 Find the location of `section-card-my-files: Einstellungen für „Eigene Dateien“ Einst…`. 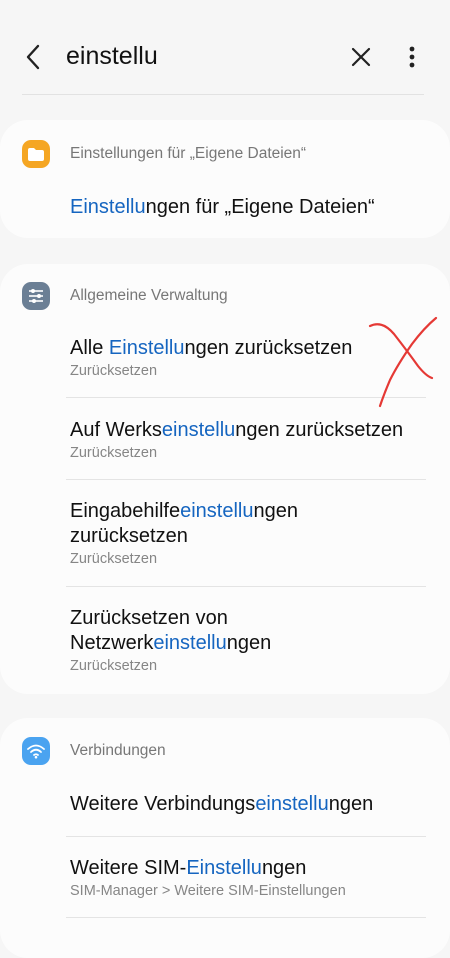

section-card-my-files: Einstellungen für „Eigene Dateien“ Einst… is located at coordinates (225, 179).